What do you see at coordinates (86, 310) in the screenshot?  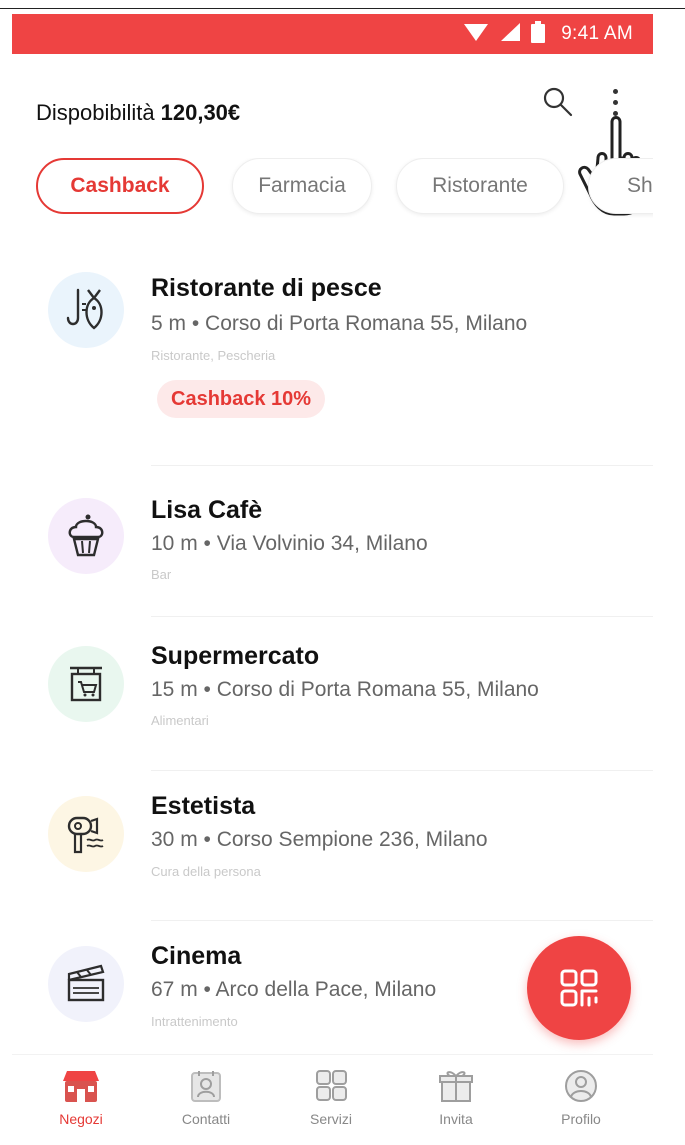 I see `fish-icon` at bounding box center [86, 310].